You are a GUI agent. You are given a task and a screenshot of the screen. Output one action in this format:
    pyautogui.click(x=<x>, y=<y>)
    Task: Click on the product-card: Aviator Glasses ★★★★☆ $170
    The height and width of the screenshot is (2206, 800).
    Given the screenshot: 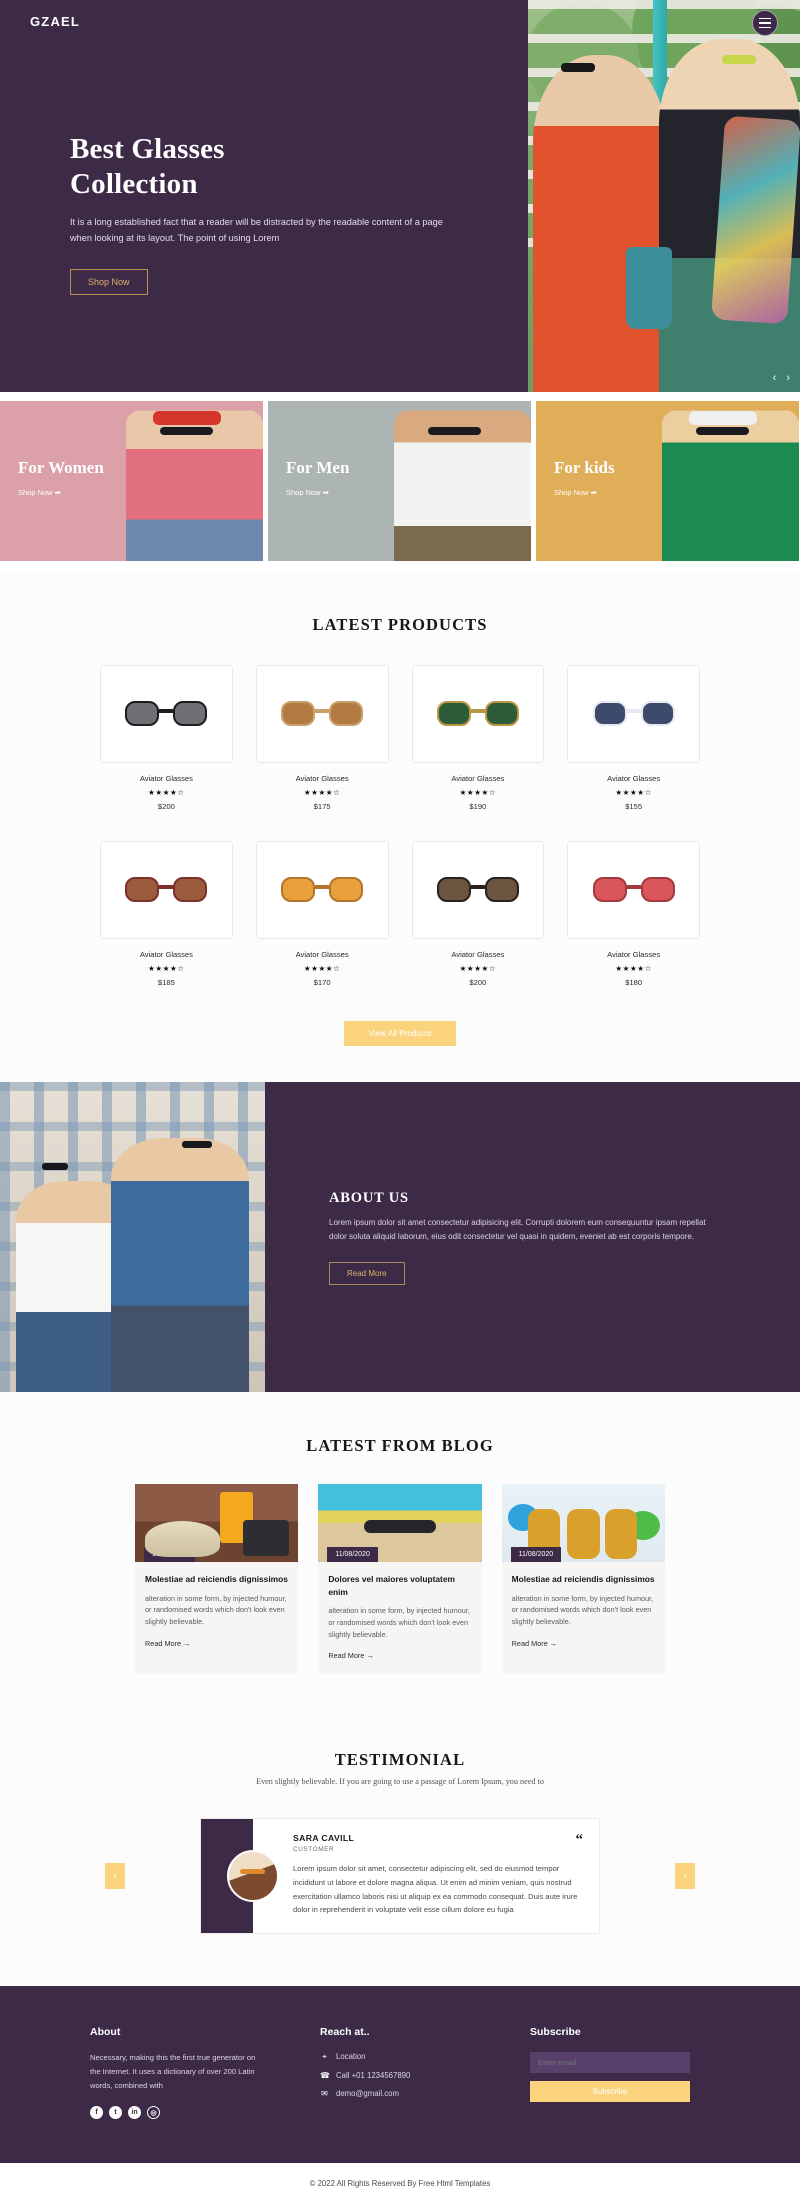 What is the action you would take?
    pyautogui.click(x=322, y=914)
    